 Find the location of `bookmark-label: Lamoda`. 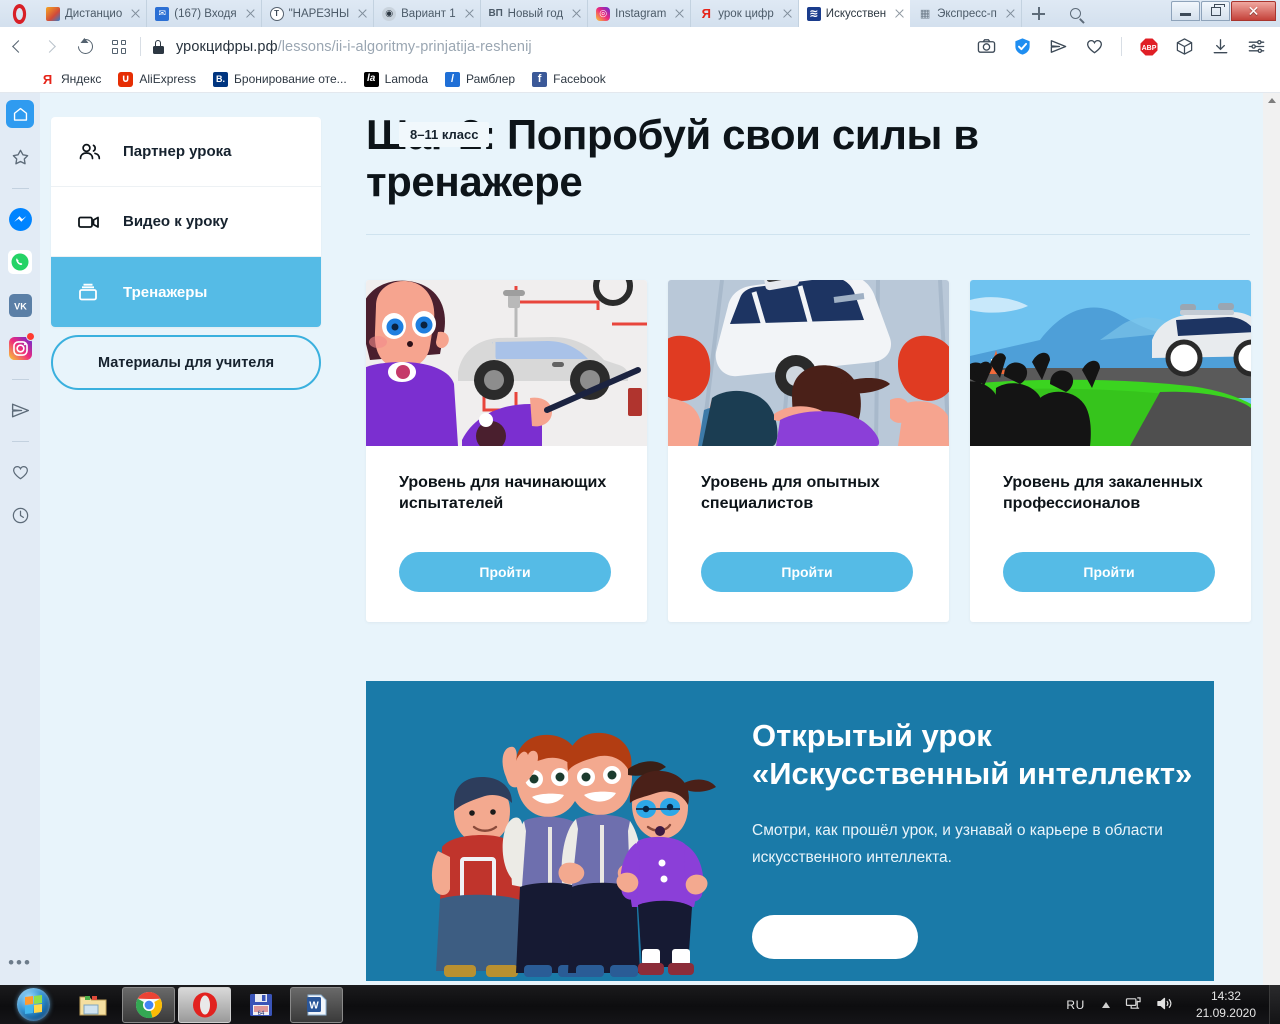

bookmark-label: Lamoda is located at coordinates (406, 79).